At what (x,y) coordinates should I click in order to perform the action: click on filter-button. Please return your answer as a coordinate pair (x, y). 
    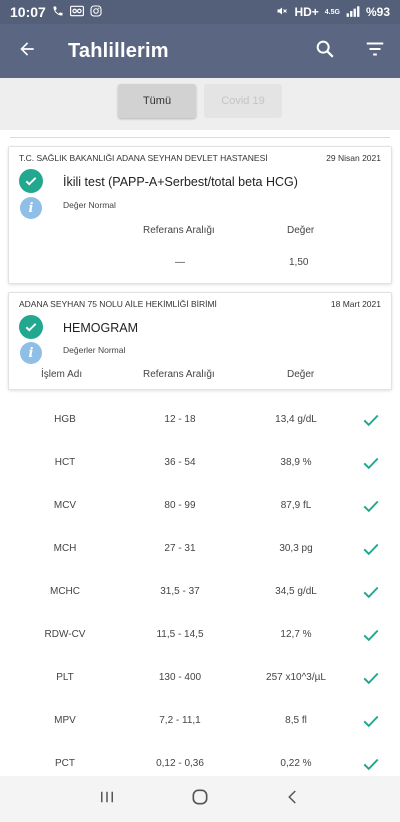
    Looking at the image, I should click on (375, 51).